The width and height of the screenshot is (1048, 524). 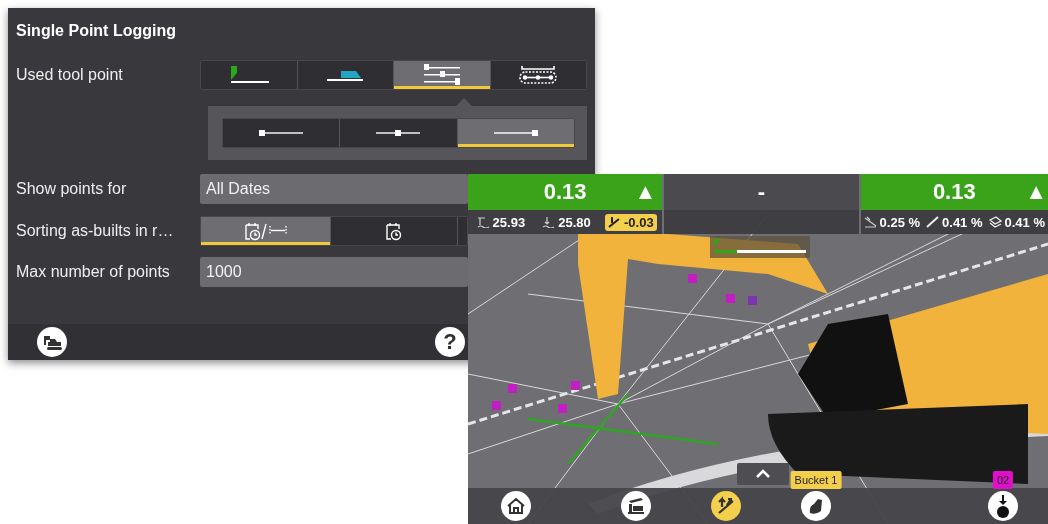 What do you see at coordinates (639, 222) in the screenshot?
I see `reading-value: -0.03` at bounding box center [639, 222].